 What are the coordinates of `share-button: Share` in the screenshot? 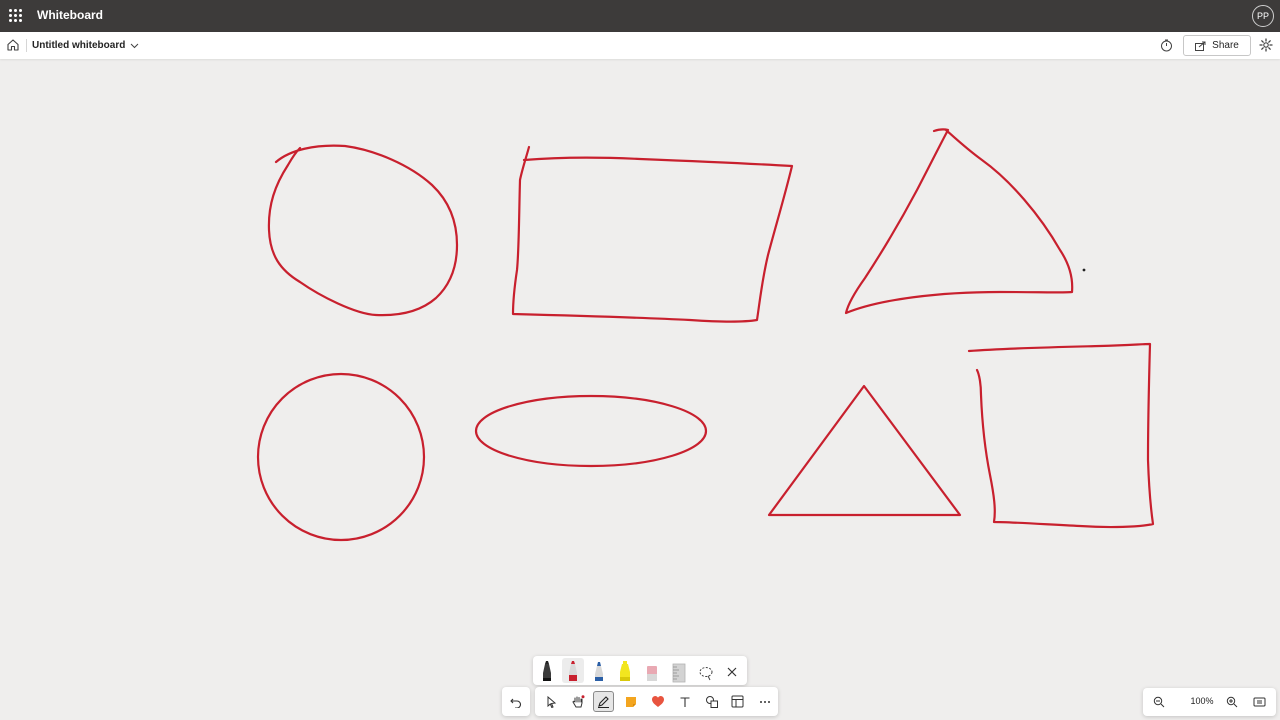 It's located at (1217, 45).